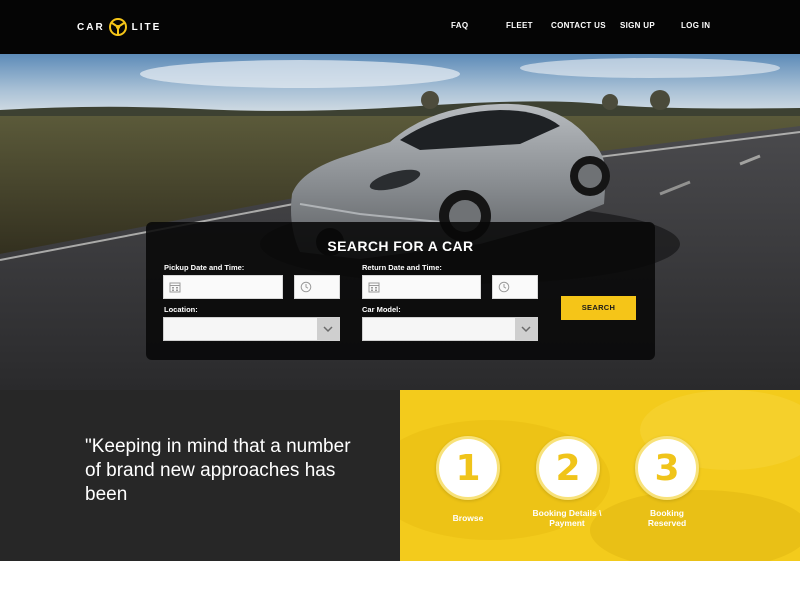 This screenshot has height=600, width=800. I want to click on step-1-label: Browse, so click(468, 518).